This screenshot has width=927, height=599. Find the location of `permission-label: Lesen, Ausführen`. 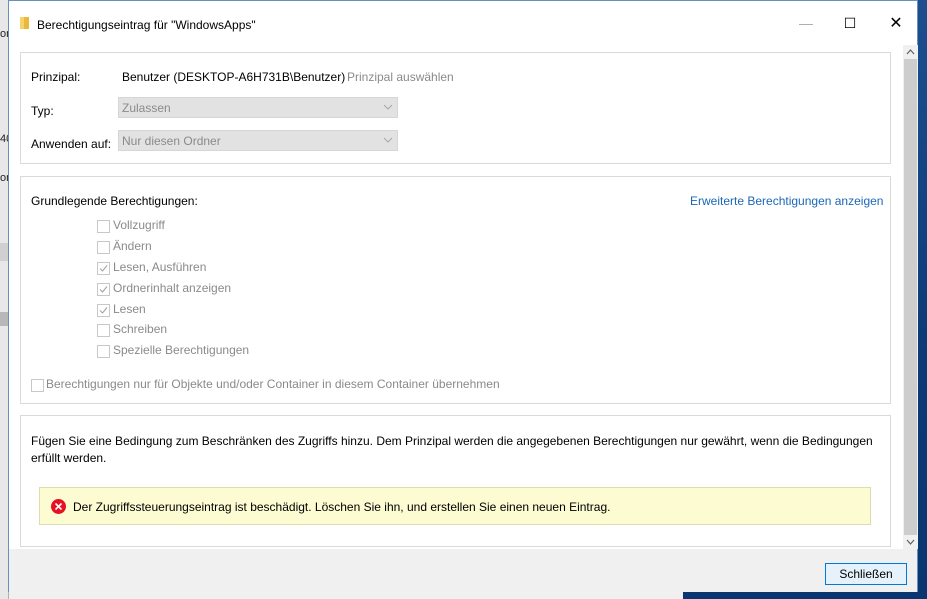

permission-label: Lesen, Ausführen is located at coordinates (160, 267).